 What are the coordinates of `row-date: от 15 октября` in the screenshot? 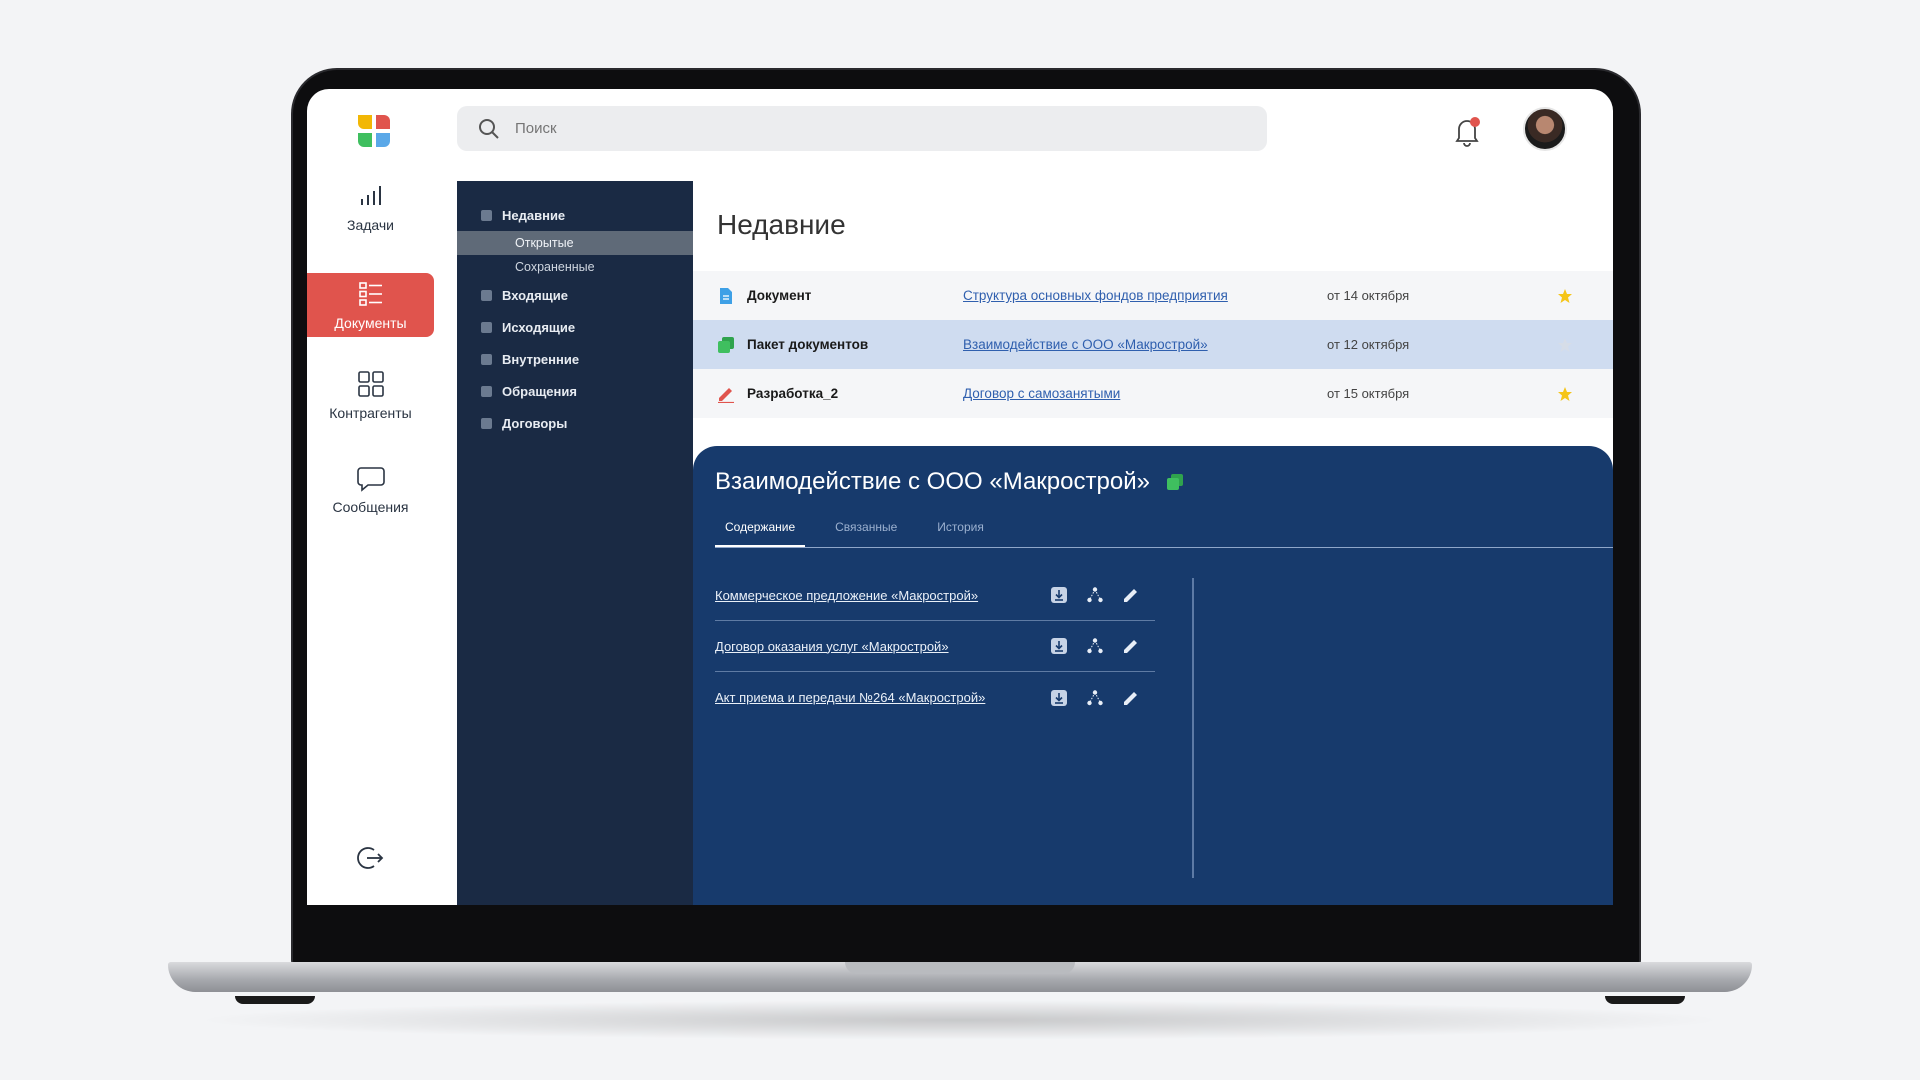 It's located at (1368, 393).